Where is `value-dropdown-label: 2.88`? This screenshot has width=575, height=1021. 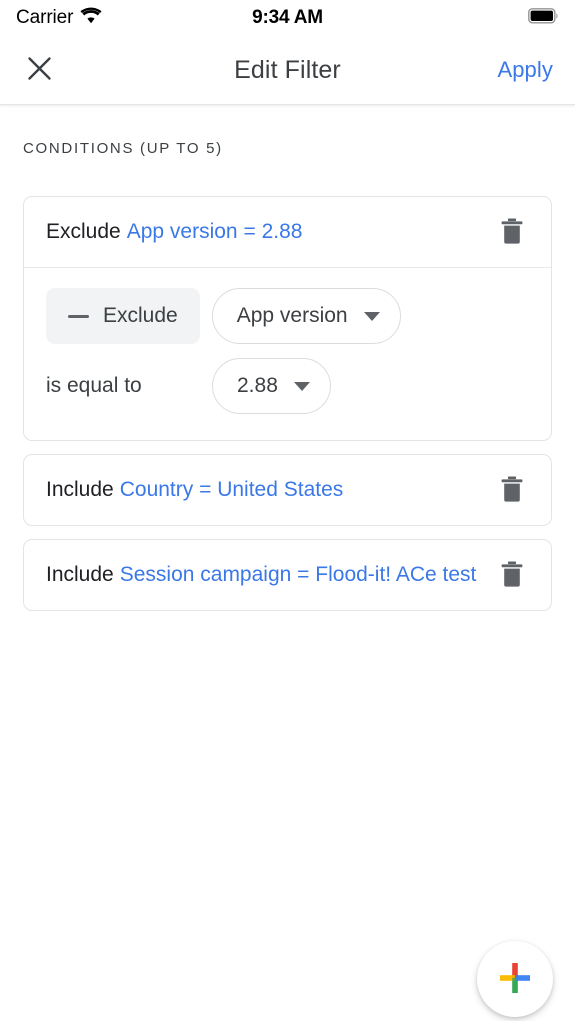
value-dropdown-label: 2.88 is located at coordinates (257, 385).